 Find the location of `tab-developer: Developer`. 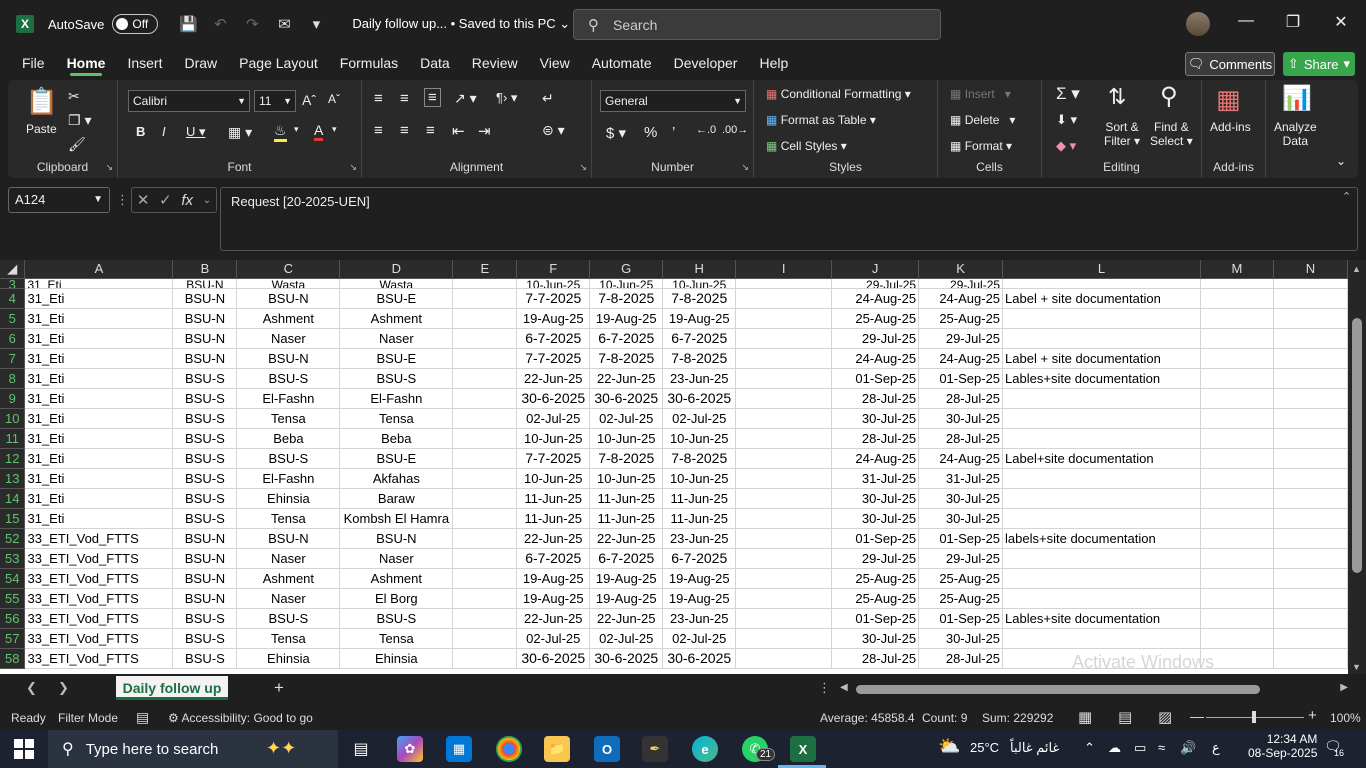

tab-developer: Developer is located at coordinates (706, 63).